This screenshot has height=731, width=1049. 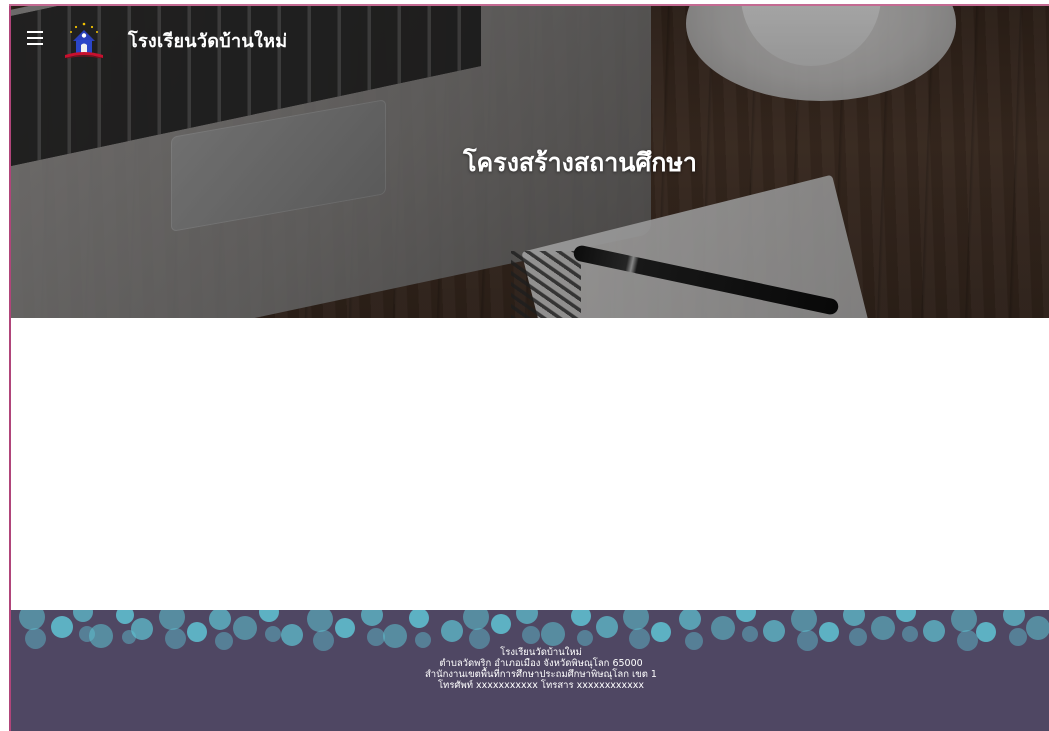 What do you see at coordinates (207, 40) in the screenshot?
I see `site-title: โรงเรียนวัดบ้านใหม่` at bounding box center [207, 40].